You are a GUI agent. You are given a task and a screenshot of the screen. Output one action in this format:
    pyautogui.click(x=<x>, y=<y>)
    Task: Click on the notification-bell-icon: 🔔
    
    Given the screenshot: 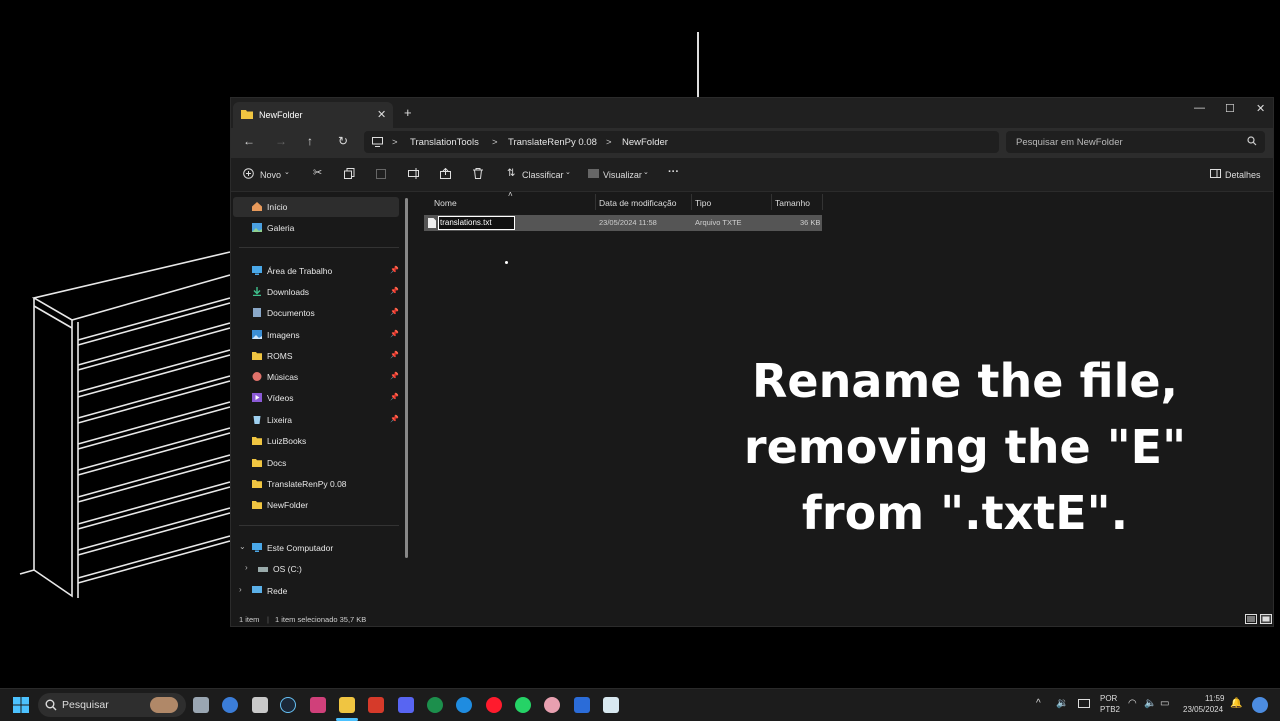 What is the action you would take?
    pyautogui.click(x=1236, y=703)
    